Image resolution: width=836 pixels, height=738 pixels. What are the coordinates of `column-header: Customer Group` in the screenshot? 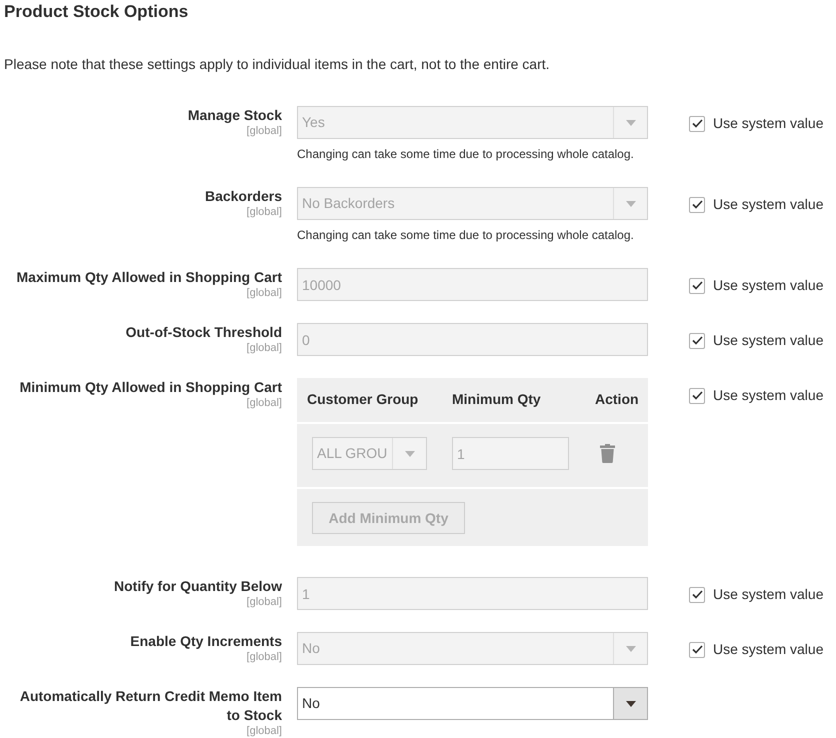 It's located at (362, 399).